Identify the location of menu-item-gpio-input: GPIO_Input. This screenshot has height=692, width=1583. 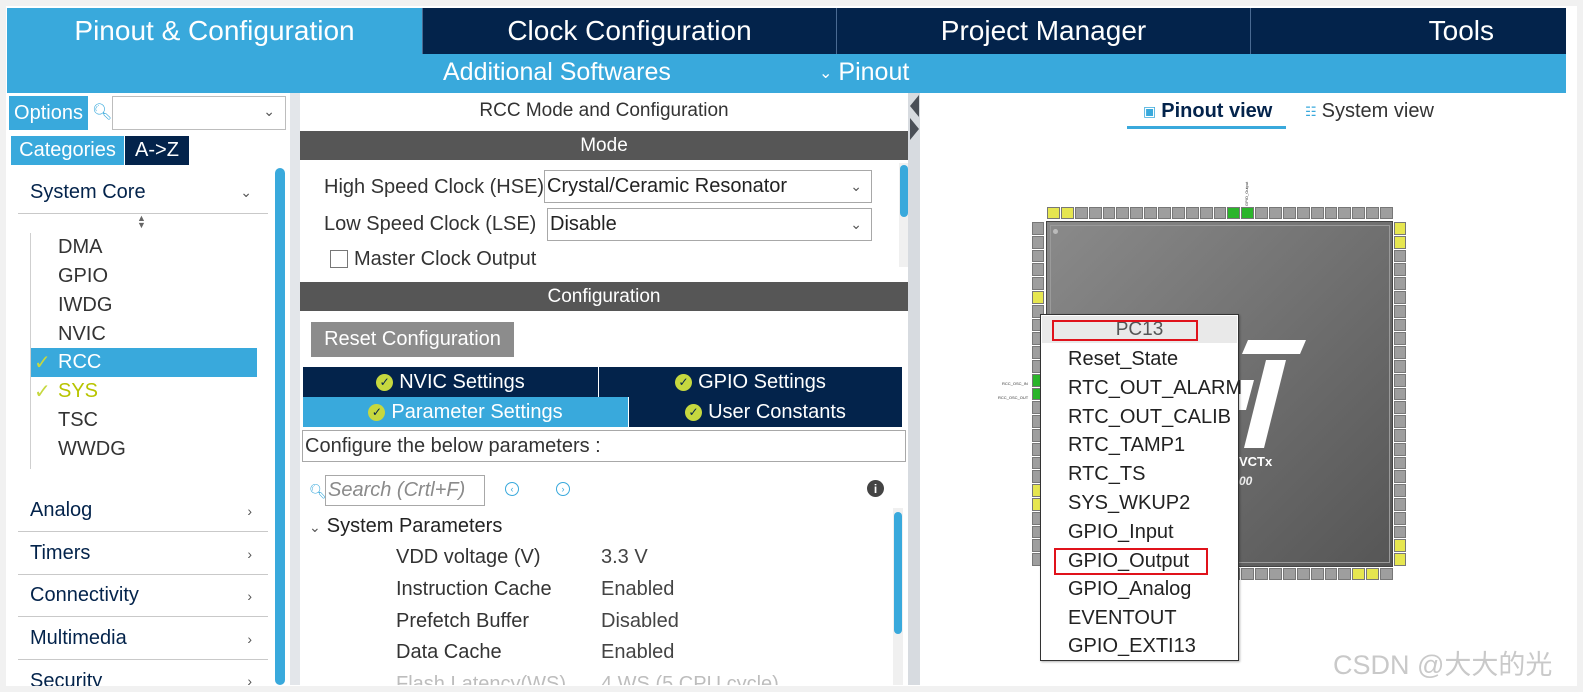
(1121, 532).